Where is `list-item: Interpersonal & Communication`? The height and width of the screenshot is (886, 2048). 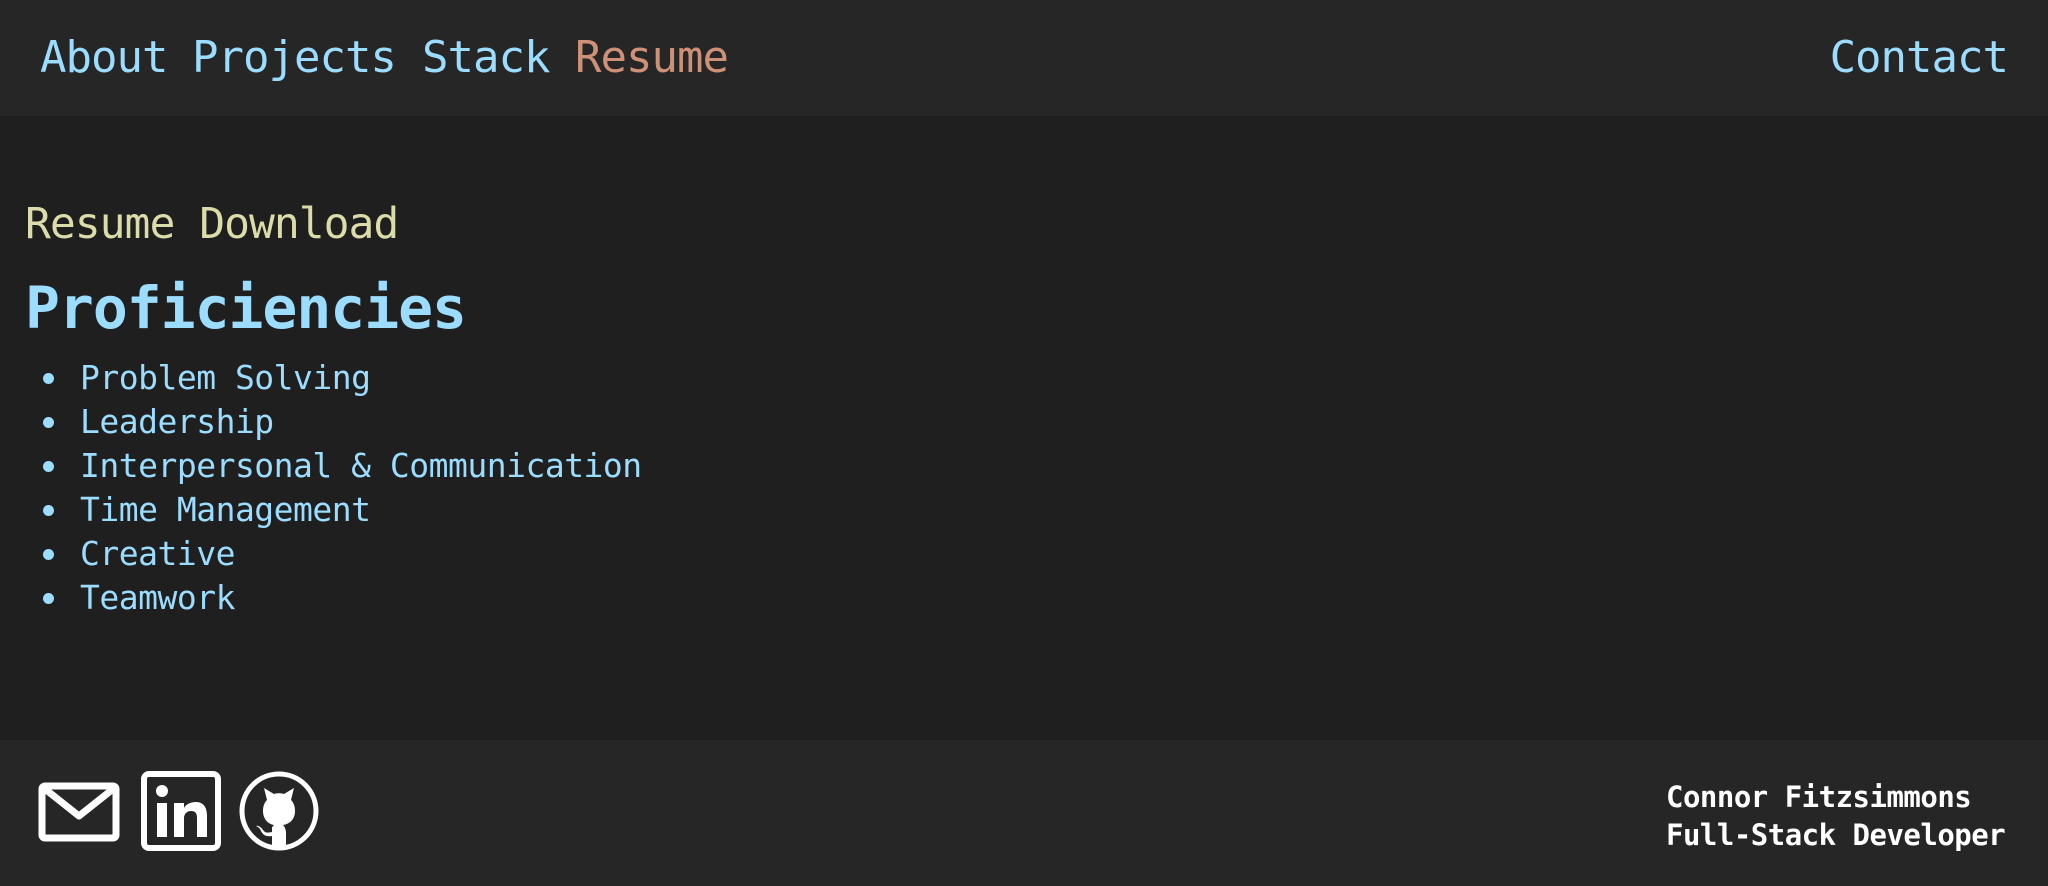
list-item: Interpersonal & Communication is located at coordinates (341, 466).